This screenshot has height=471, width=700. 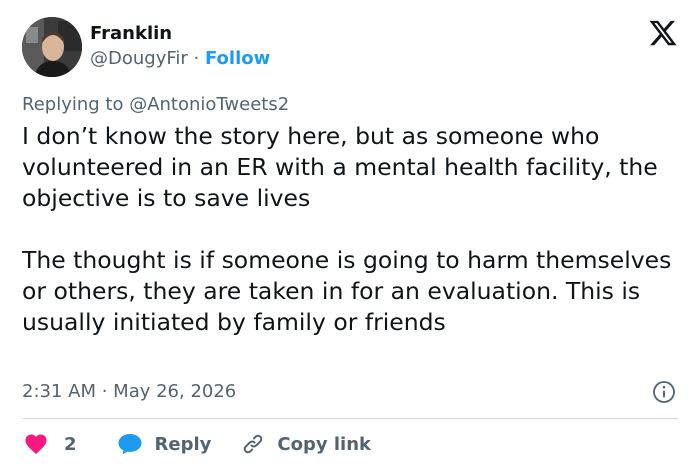 What do you see at coordinates (664, 392) in the screenshot?
I see `info-icon` at bounding box center [664, 392].